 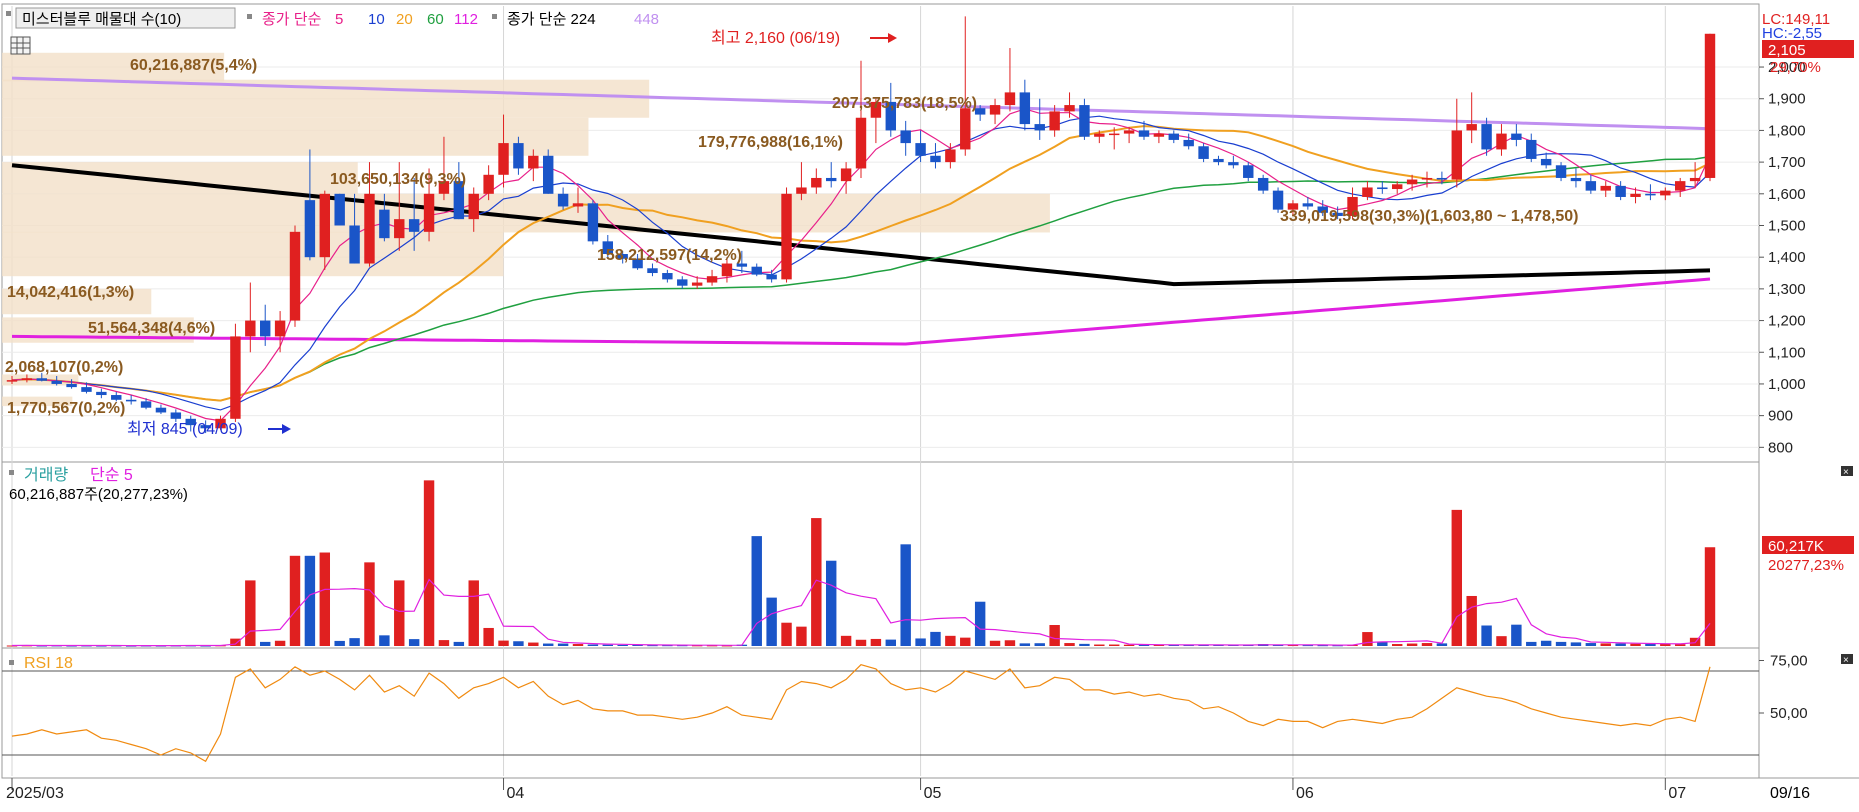 What do you see at coordinates (1787, 384) in the screenshot?
I see `price-tick-label: 1,000` at bounding box center [1787, 384].